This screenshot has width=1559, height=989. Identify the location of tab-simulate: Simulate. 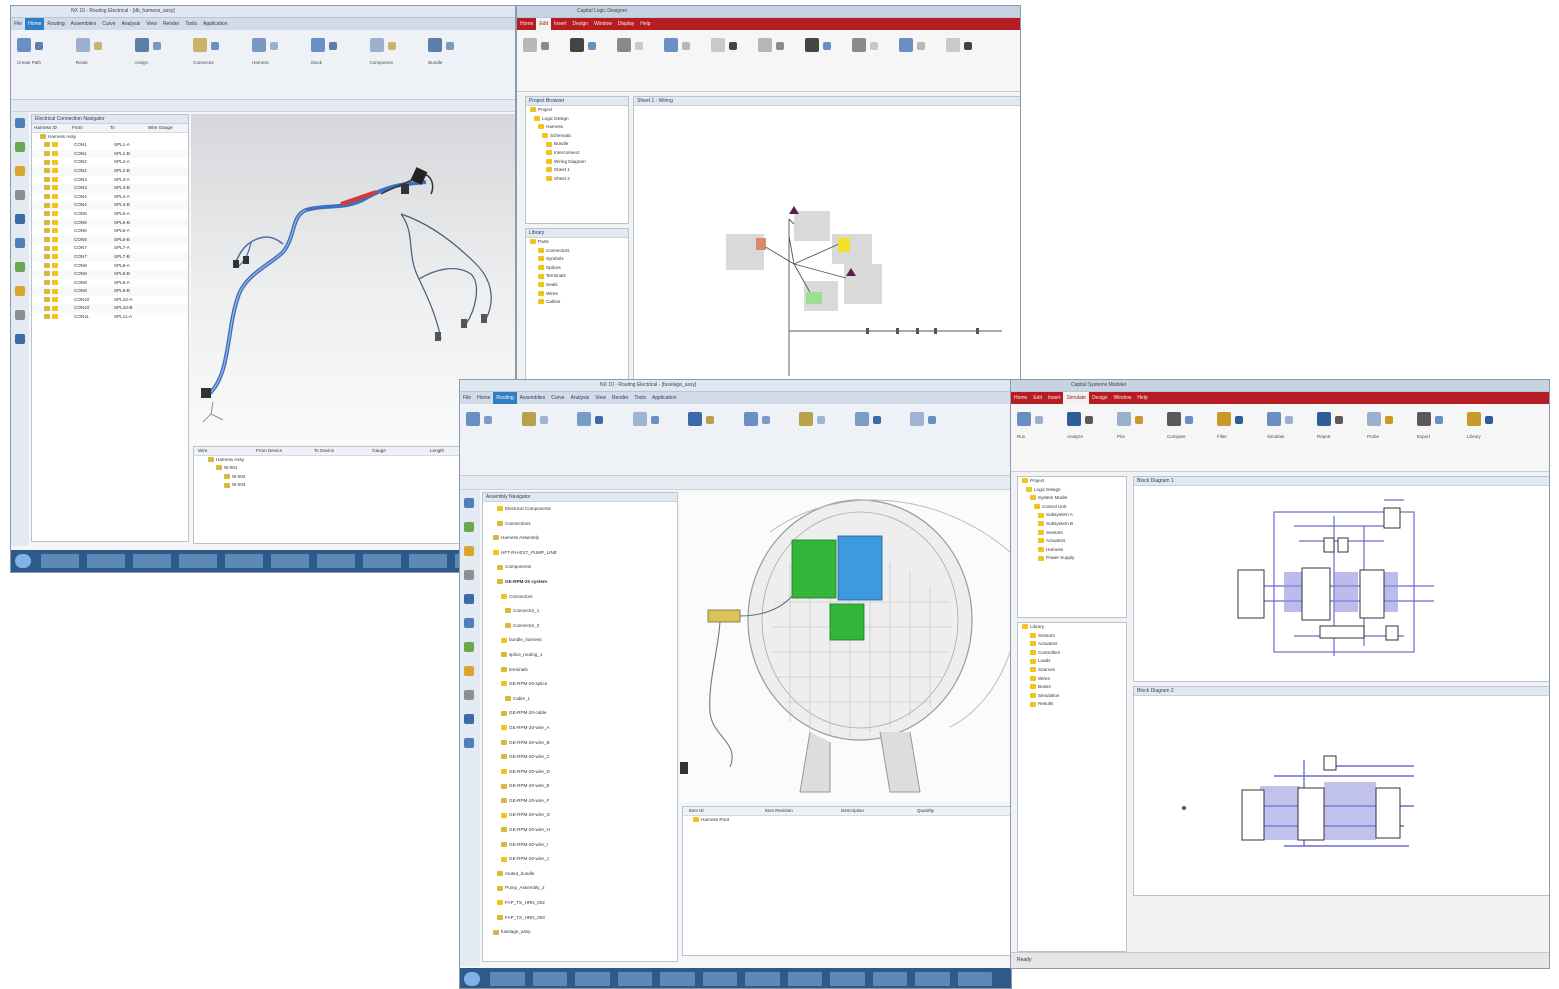
(1076, 398).